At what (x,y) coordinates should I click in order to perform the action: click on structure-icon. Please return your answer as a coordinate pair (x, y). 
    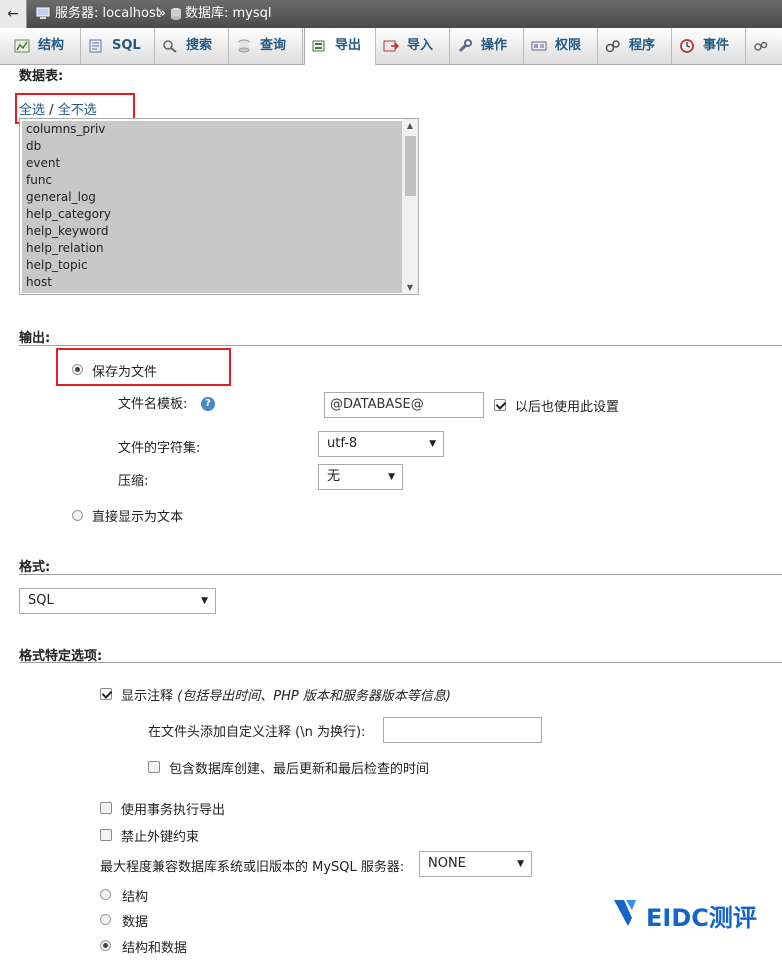
    Looking at the image, I should click on (22, 45).